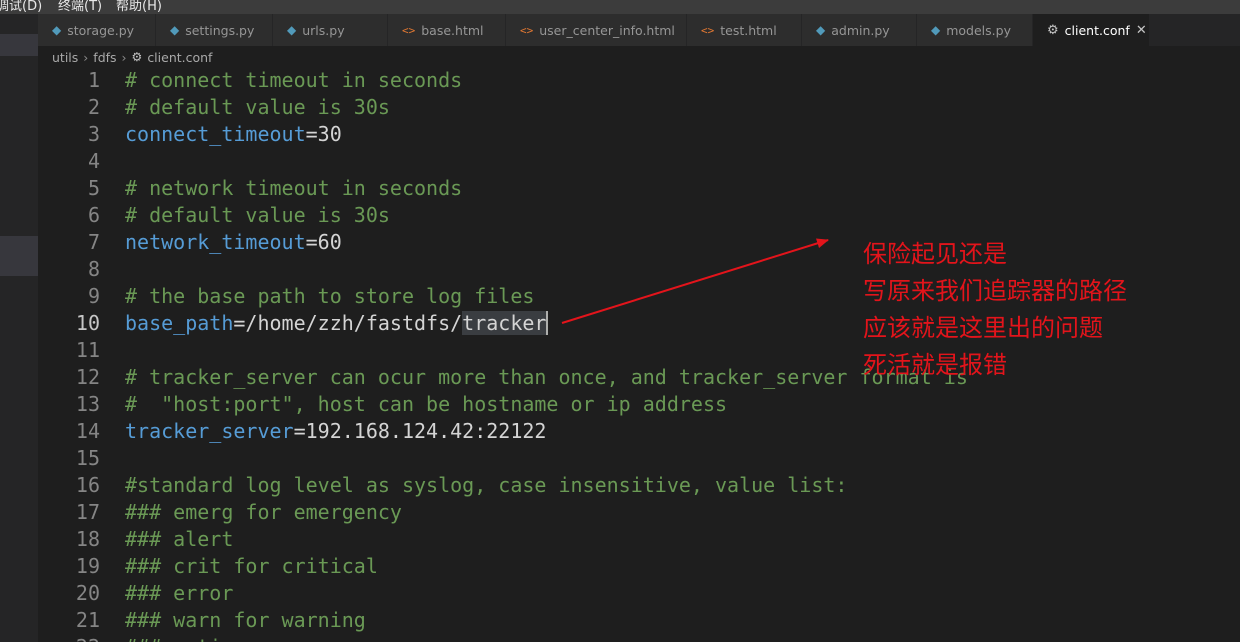  I want to click on code-line: 3 connect_timeout=30, so click(639, 134).